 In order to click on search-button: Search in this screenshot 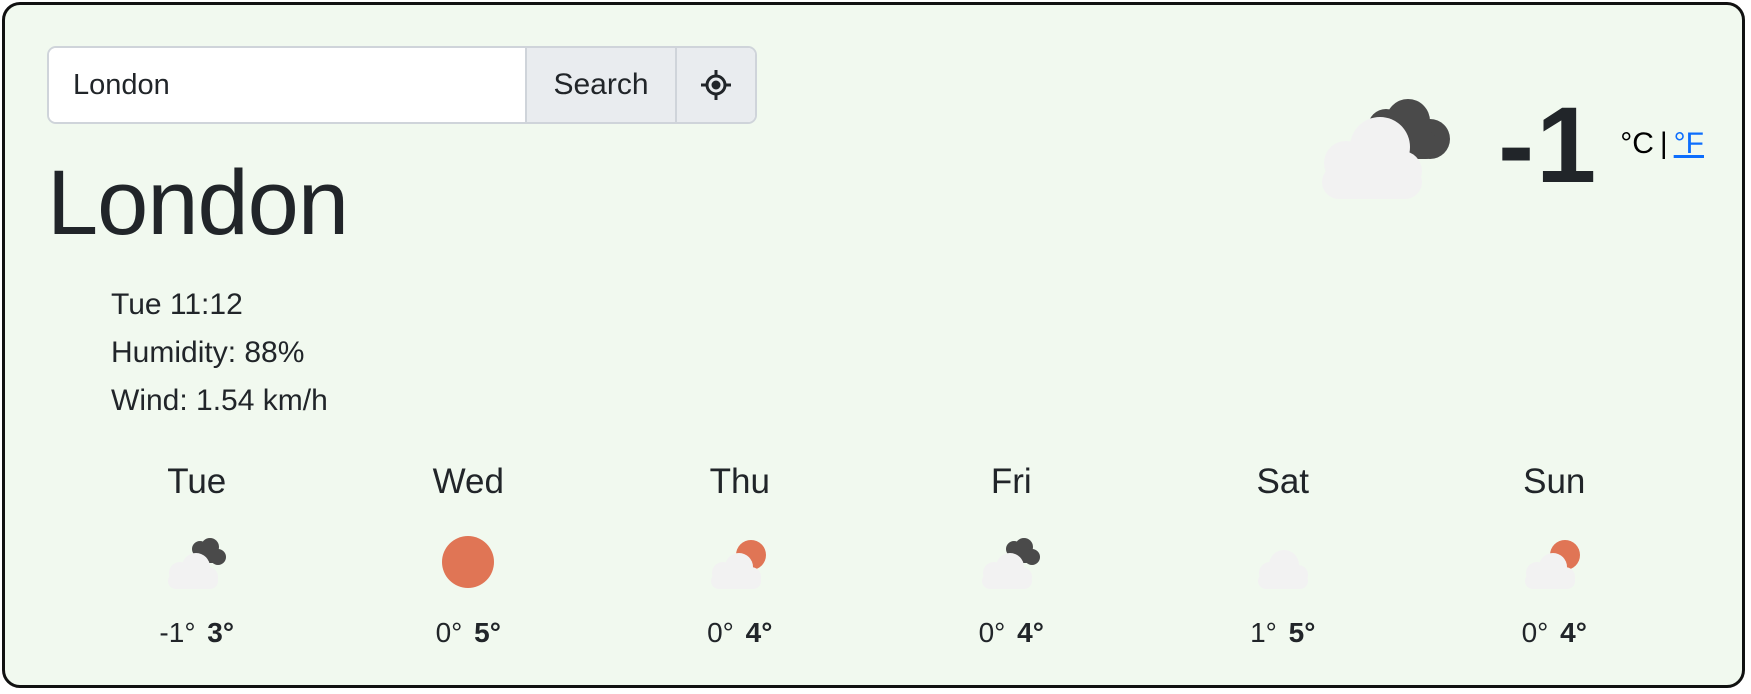, I will do `click(600, 85)`.